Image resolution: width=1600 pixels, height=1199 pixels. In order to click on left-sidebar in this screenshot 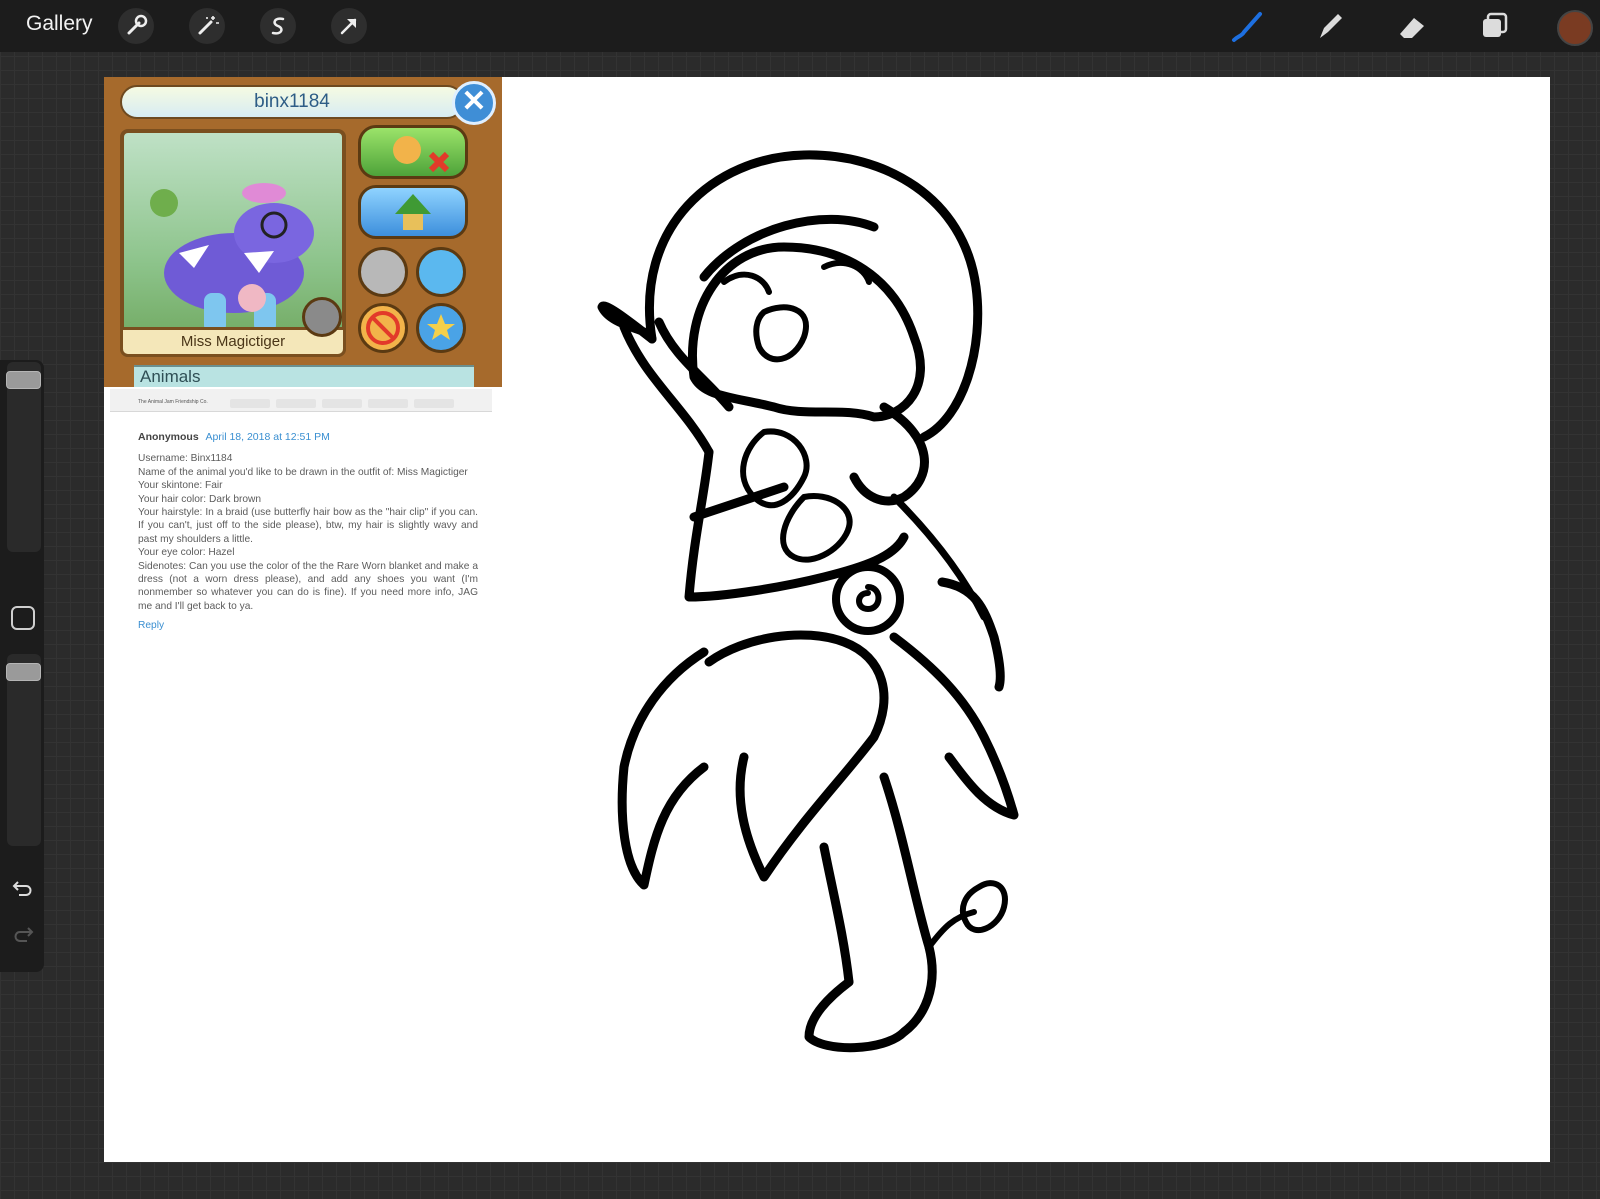, I will do `click(22, 666)`.